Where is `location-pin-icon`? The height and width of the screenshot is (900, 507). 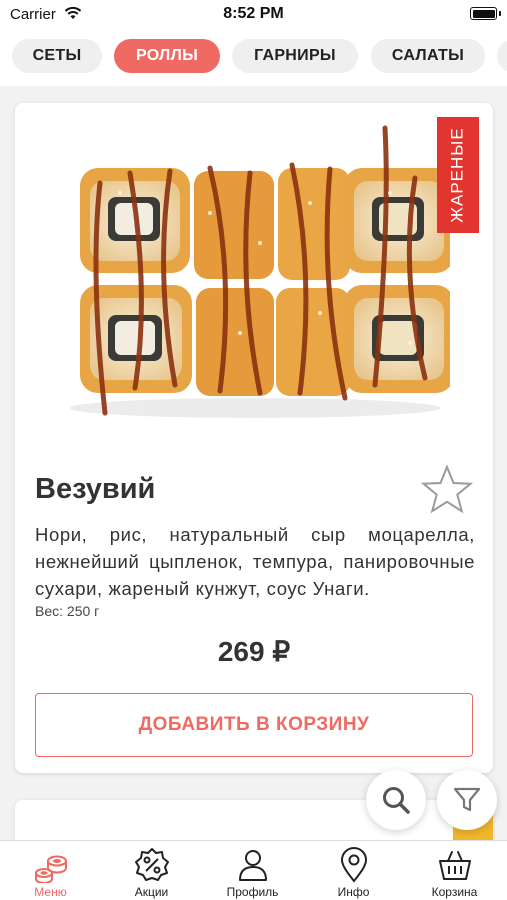 location-pin-icon is located at coordinates (354, 865).